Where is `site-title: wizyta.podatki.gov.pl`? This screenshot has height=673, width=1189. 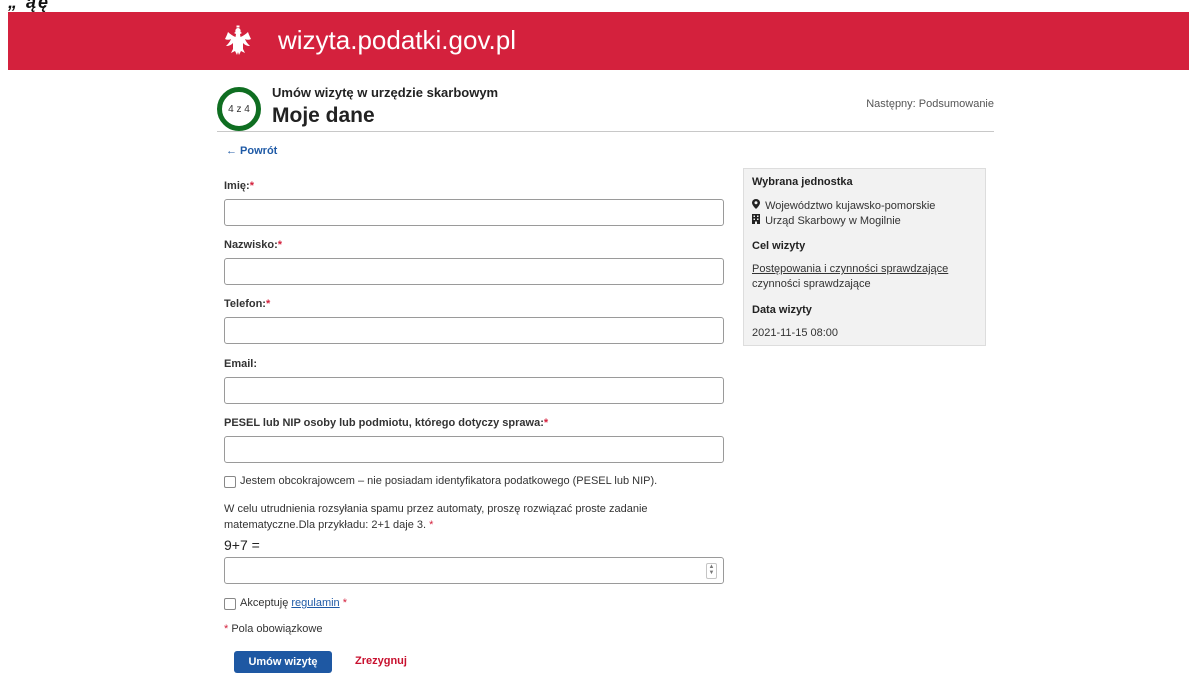
site-title: wizyta.podatki.gov.pl is located at coordinates (397, 40).